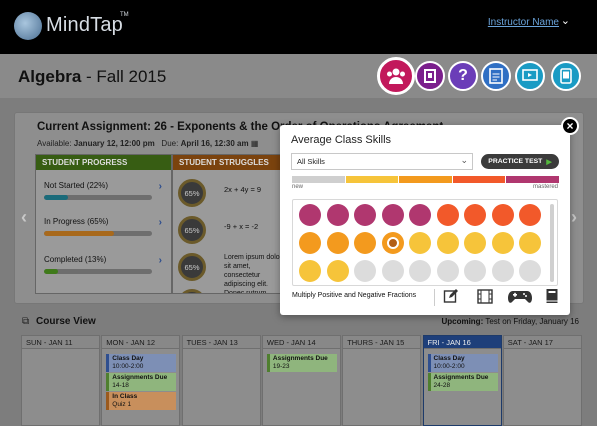 The image size is (597, 426). Describe the element at coordinates (523, 22) in the screenshot. I see `instructor-menu: Instructor Name` at that location.